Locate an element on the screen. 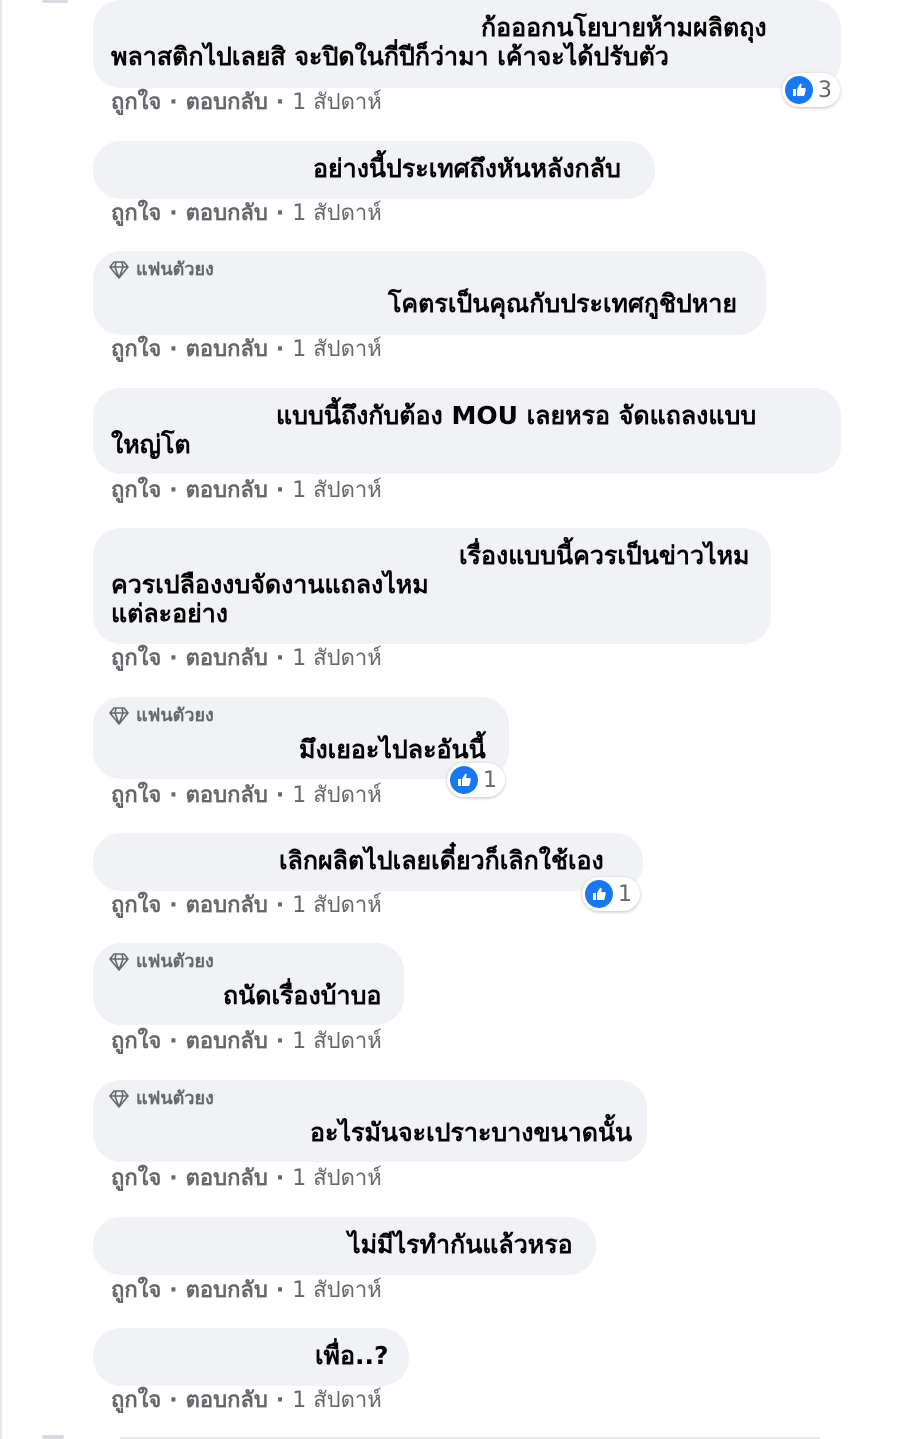  comment-bubble: แฟนตัวยงอะไรมันจะเปราะบางขนาดนั้น is located at coordinates (370, 1121).